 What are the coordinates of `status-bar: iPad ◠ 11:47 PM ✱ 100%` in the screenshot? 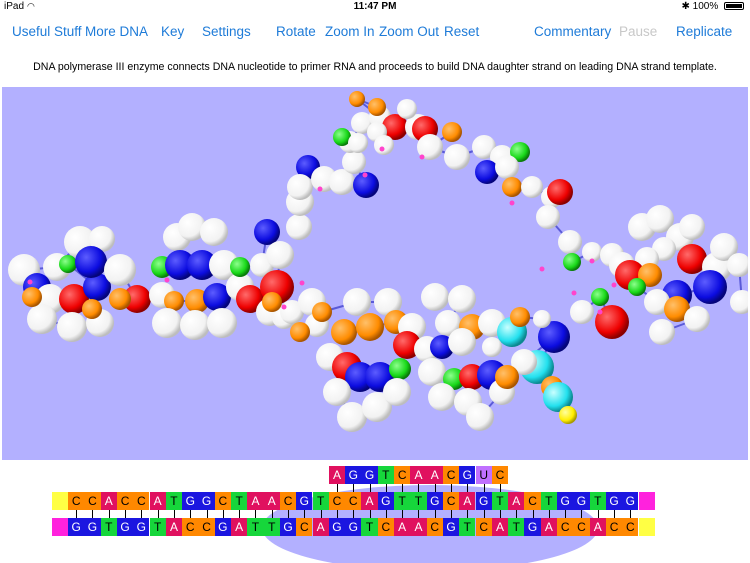 It's located at (375, 7).